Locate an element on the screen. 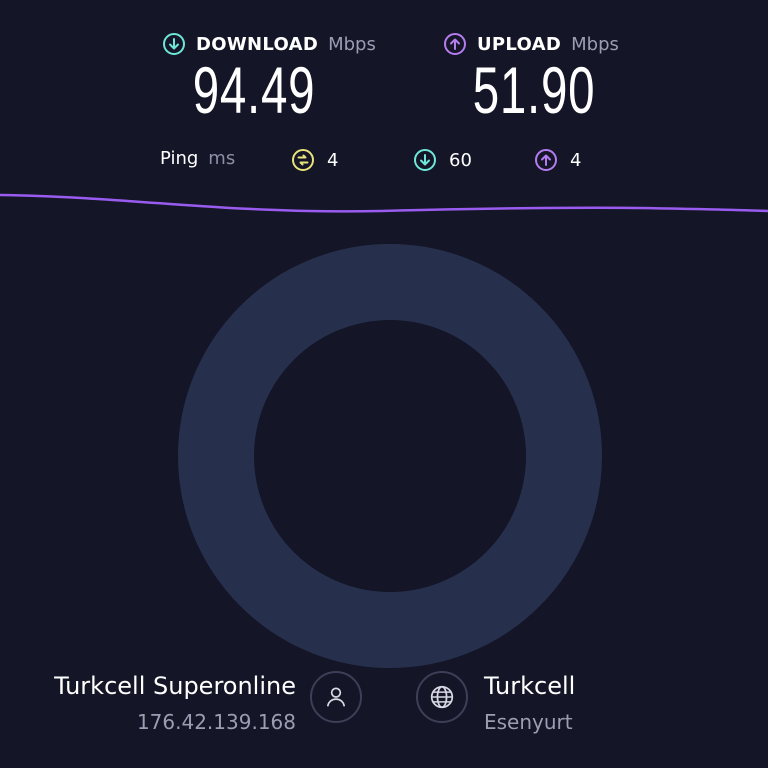 The height and width of the screenshot is (768, 768). globe-icon is located at coordinates (442, 697).